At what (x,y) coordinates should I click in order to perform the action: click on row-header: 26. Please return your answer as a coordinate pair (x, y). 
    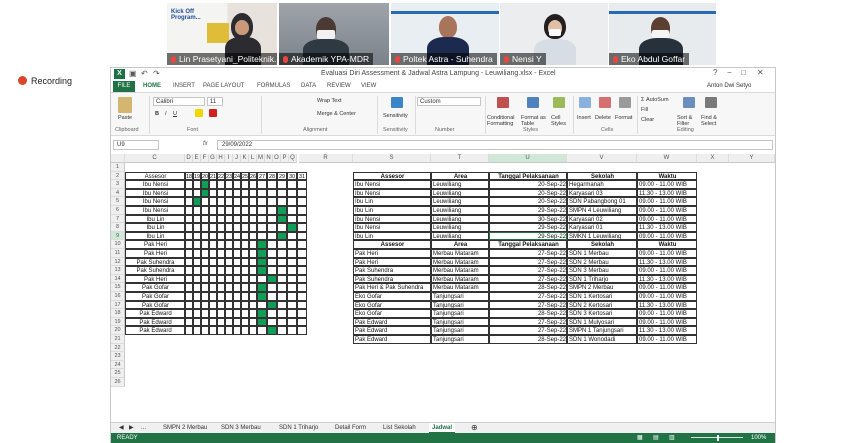
    Looking at the image, I should click on (118, 382).